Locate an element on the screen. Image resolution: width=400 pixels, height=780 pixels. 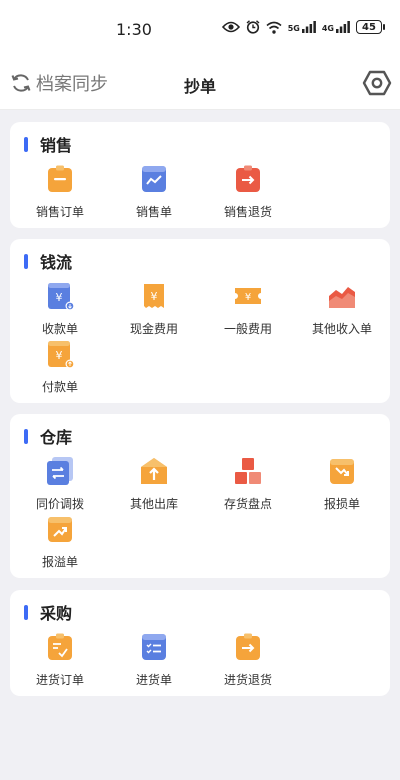
receipt-icon: ¥ is located at coordinates (61, 297).